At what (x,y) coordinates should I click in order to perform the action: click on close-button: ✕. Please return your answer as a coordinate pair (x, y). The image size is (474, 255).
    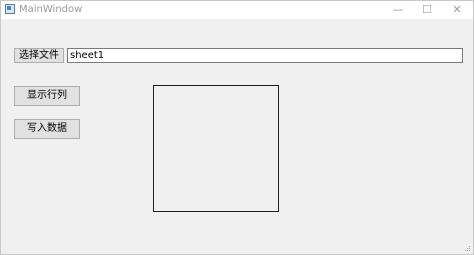
    Looking at the image, I should click on (457, 10).